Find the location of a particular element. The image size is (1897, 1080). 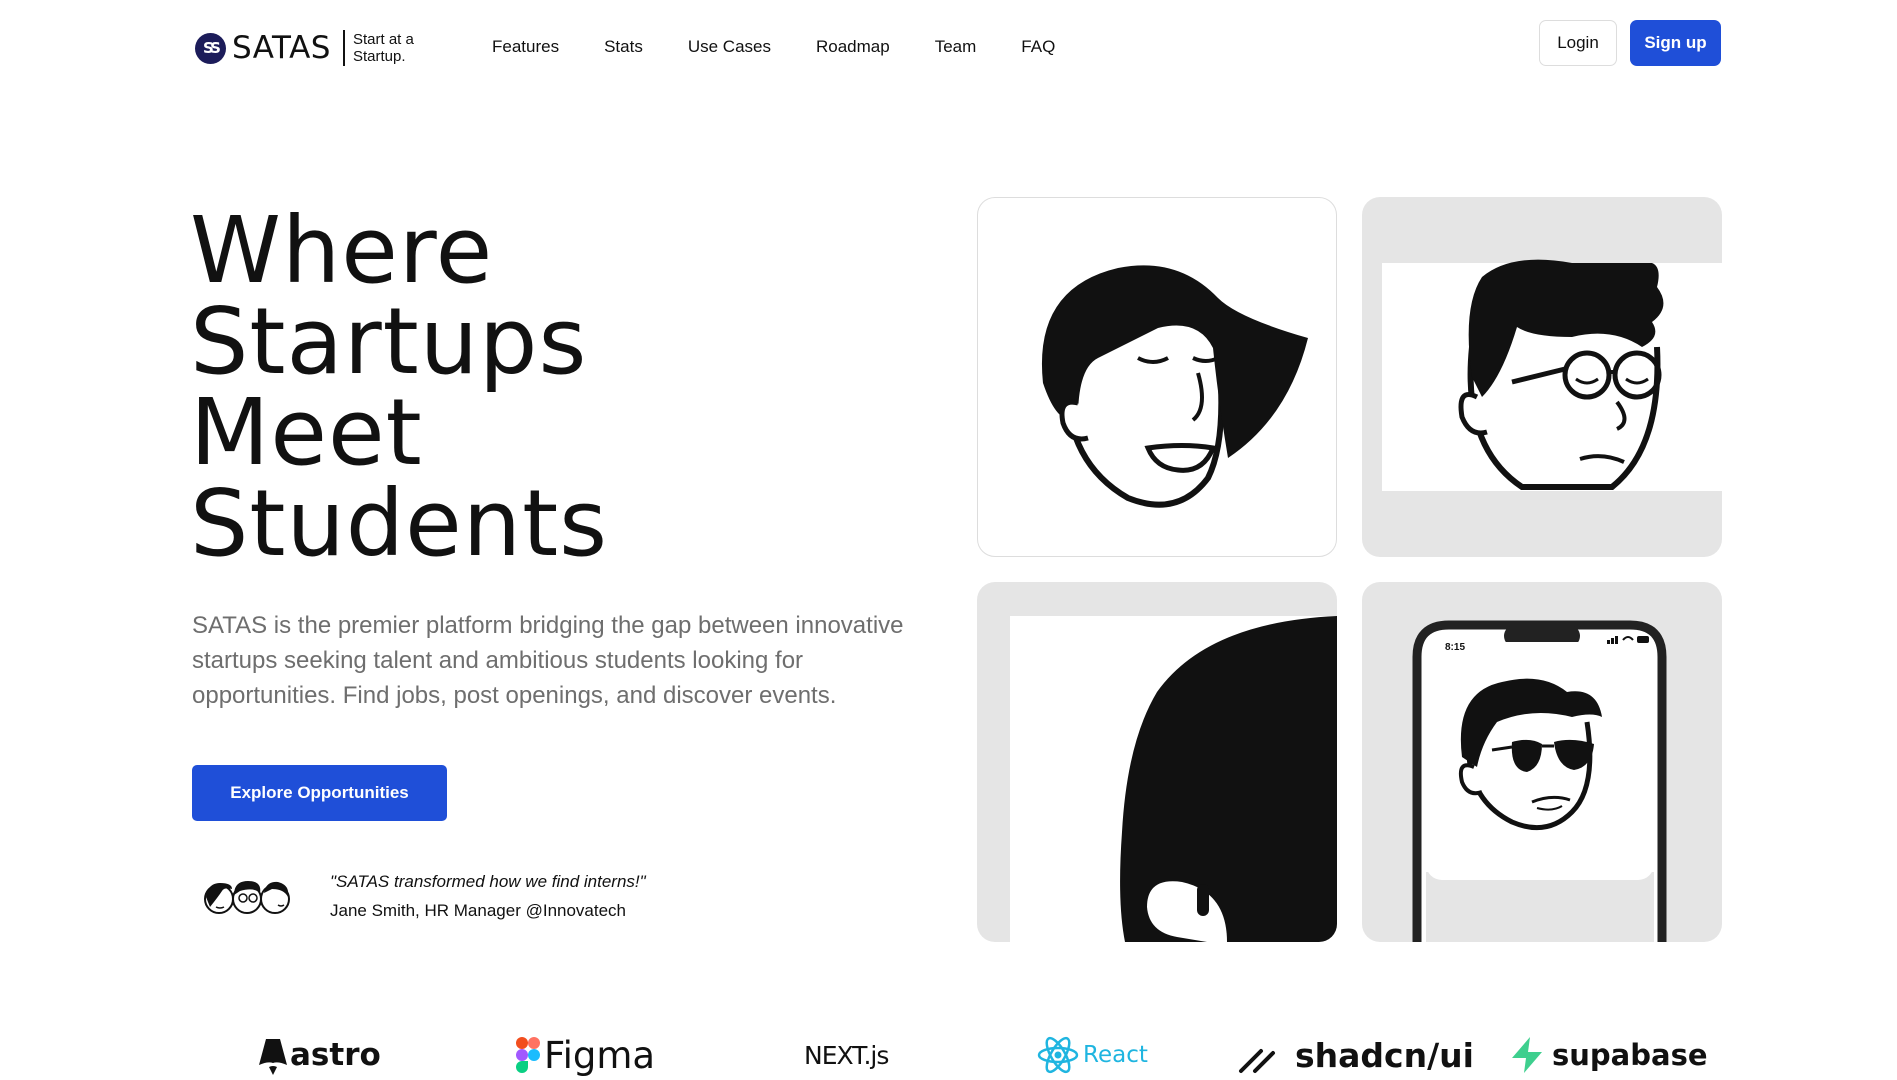

nav-link-roadmap: Roadmap is located at coordinates (853, 47).